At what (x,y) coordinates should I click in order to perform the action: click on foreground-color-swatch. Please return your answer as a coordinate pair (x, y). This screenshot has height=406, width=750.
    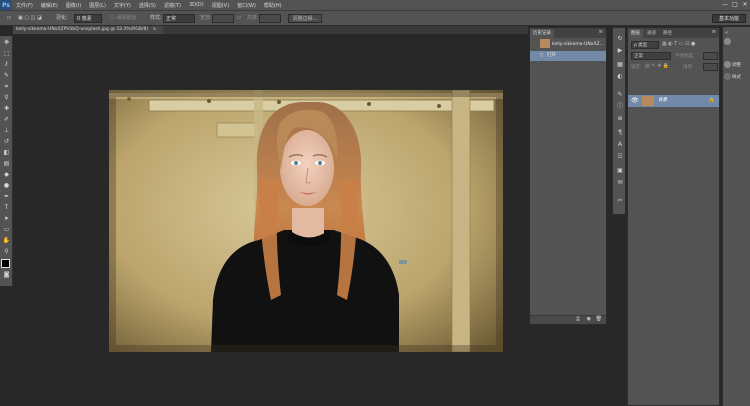
    Looking at the image, I should click on (5, 263).